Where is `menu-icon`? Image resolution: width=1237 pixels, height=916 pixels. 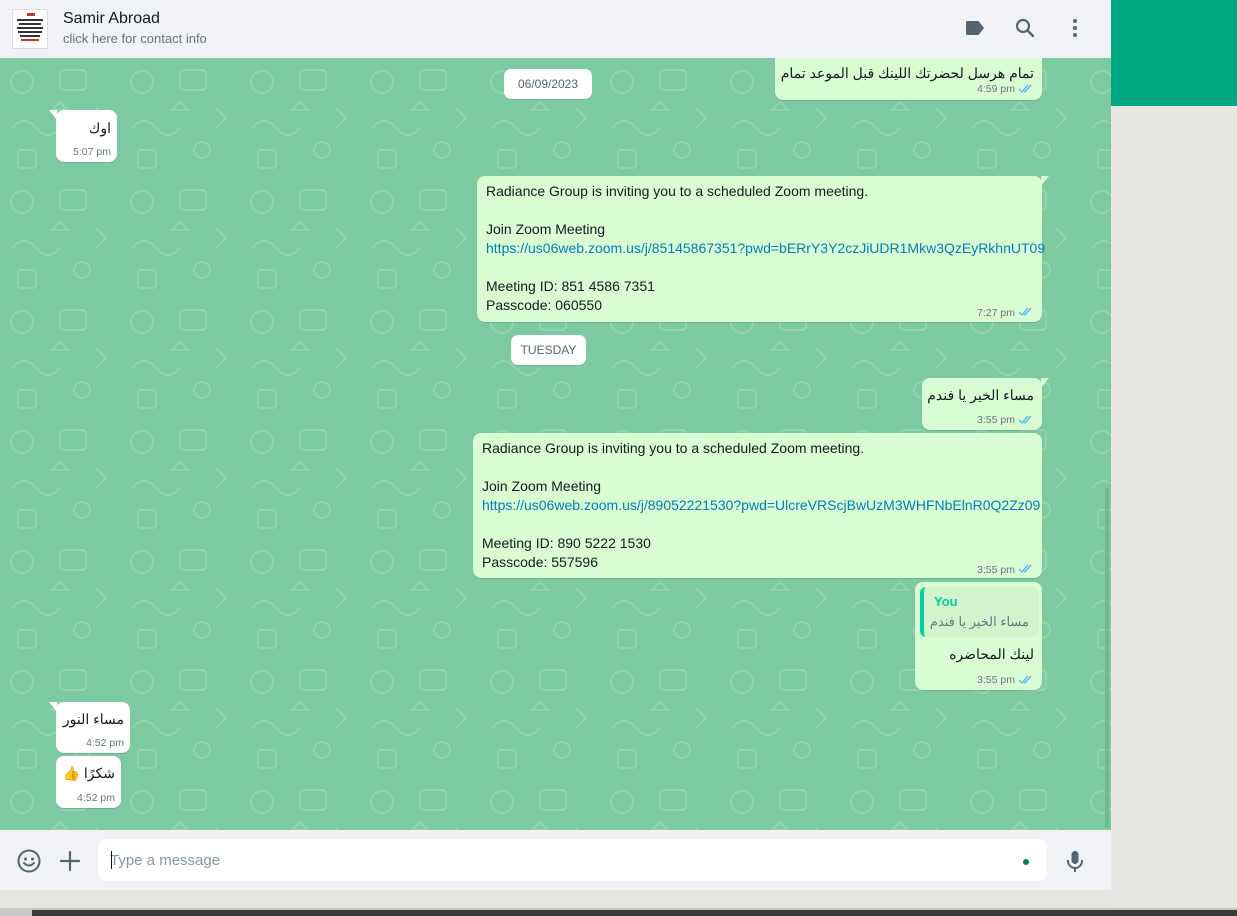 menu-icon is located at coordinates (1075, 28).